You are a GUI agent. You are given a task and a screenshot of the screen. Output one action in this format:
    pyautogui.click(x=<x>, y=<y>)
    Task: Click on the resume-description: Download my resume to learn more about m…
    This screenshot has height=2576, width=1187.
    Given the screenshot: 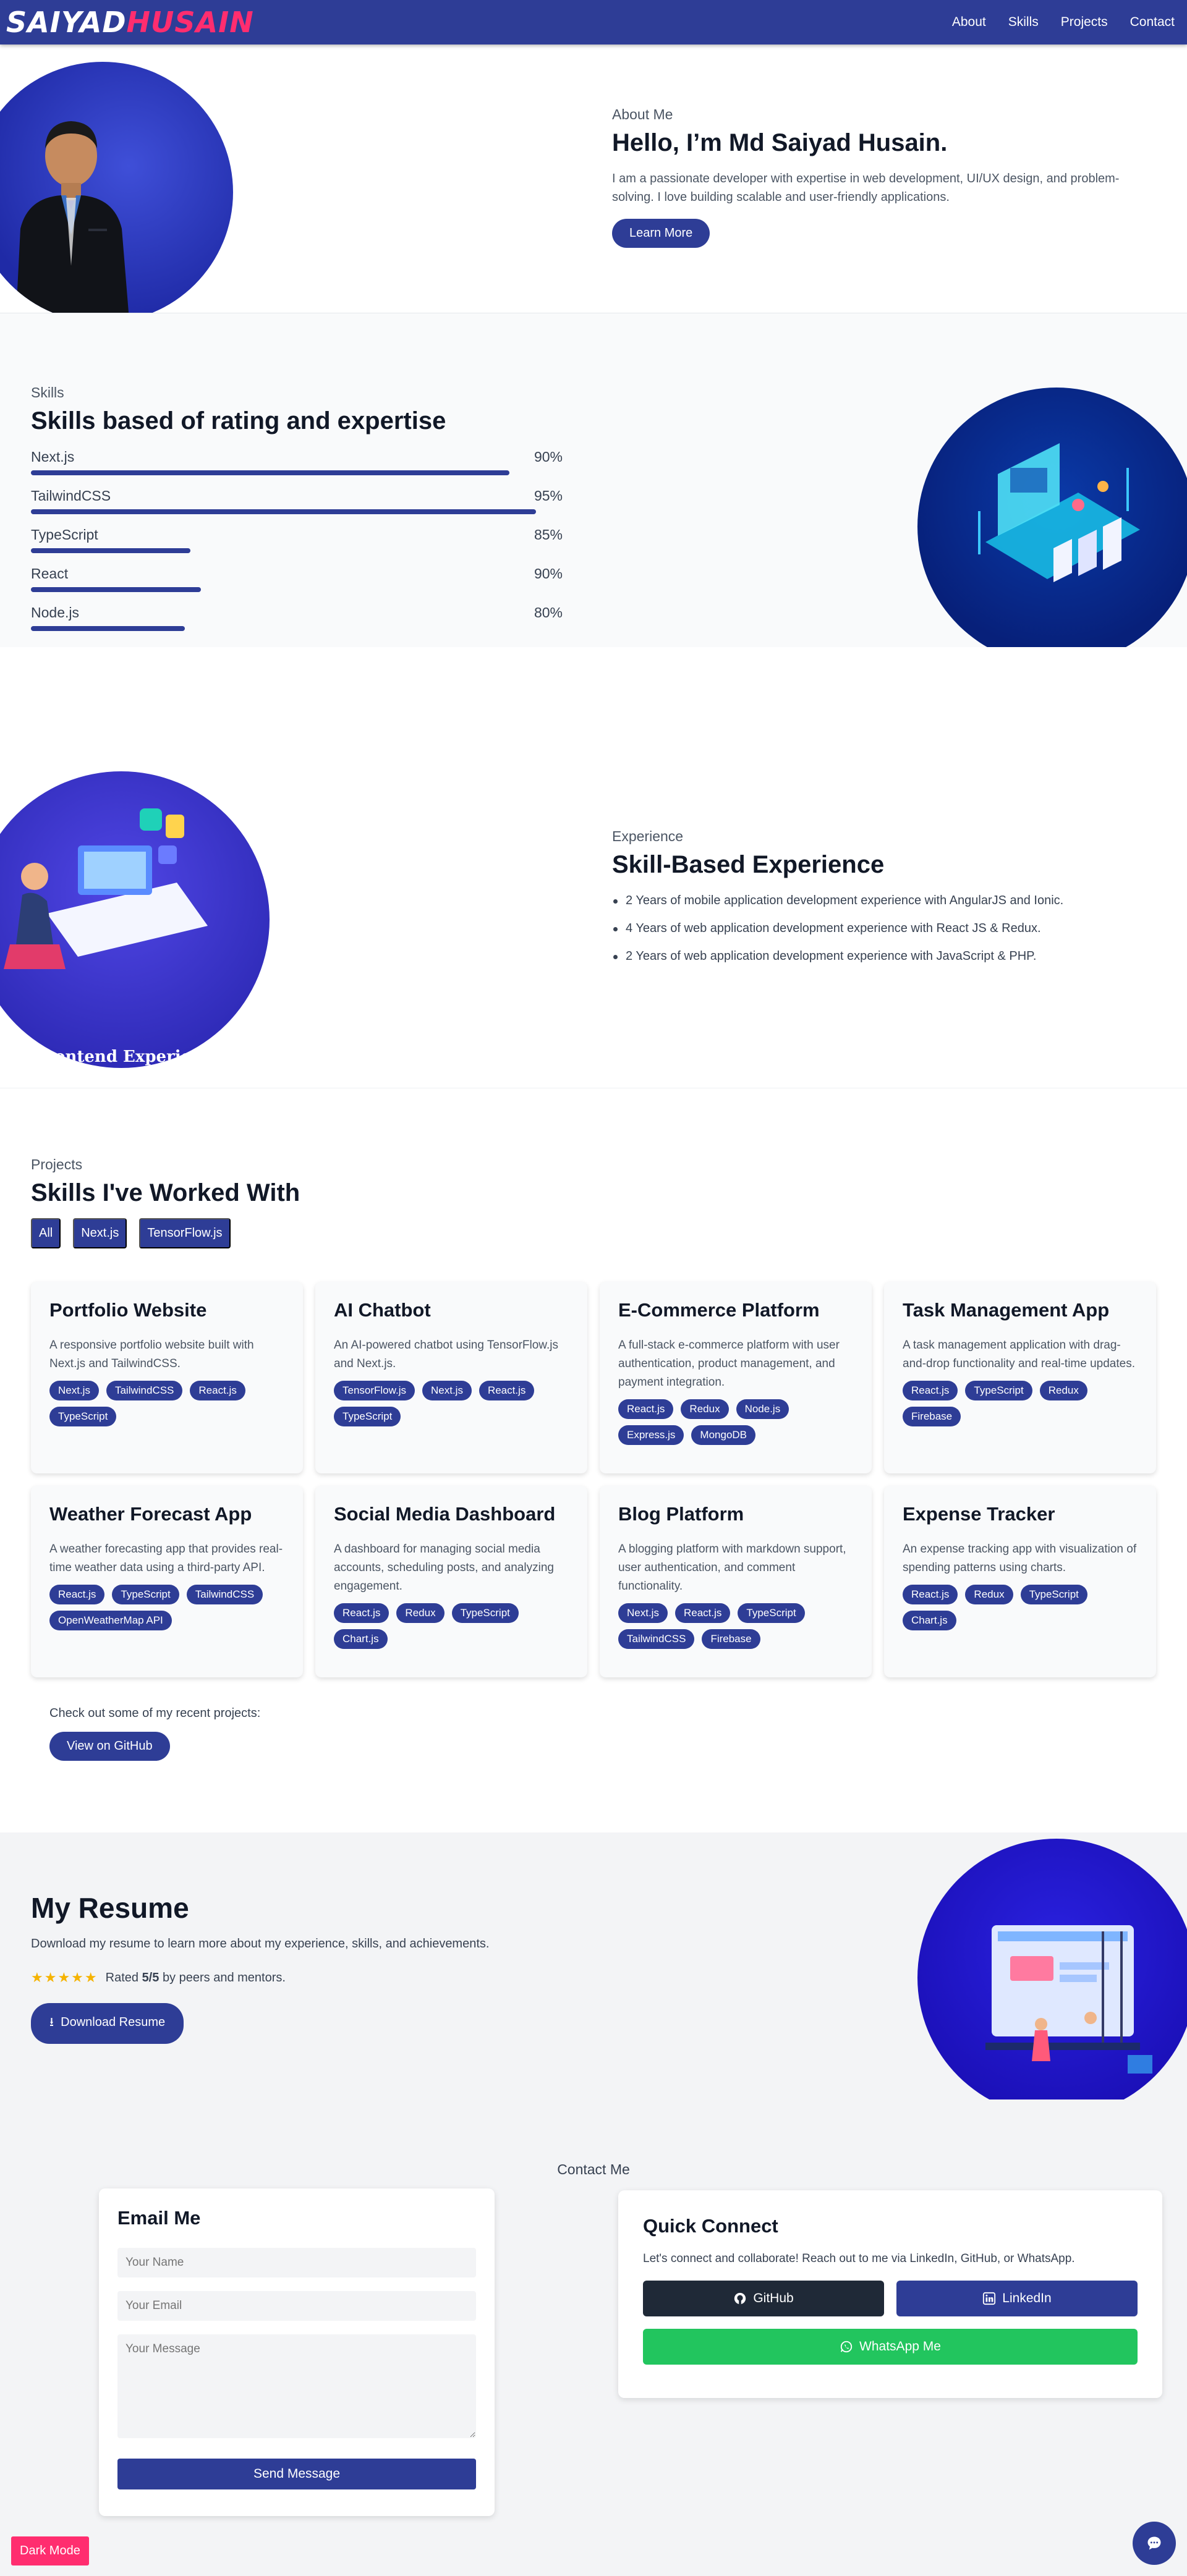 What is the action you would take?
    pyautogui.click(x=261, y=1944)
    